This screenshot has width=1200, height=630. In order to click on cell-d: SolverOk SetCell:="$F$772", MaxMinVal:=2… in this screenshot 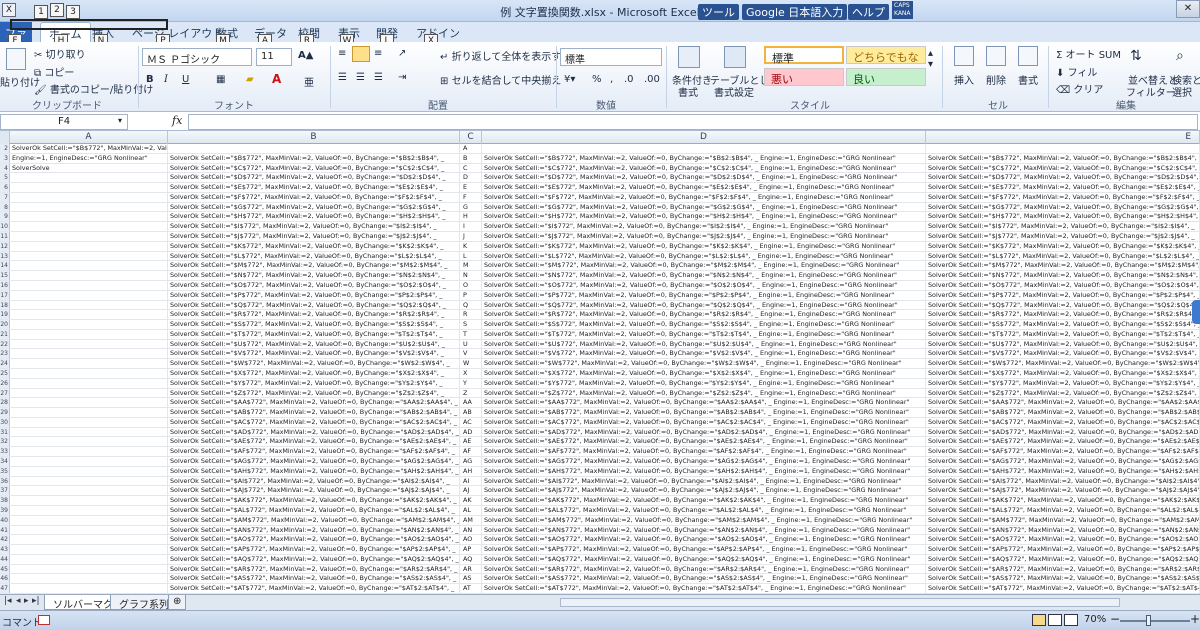, I will do `click(704, 197)`.